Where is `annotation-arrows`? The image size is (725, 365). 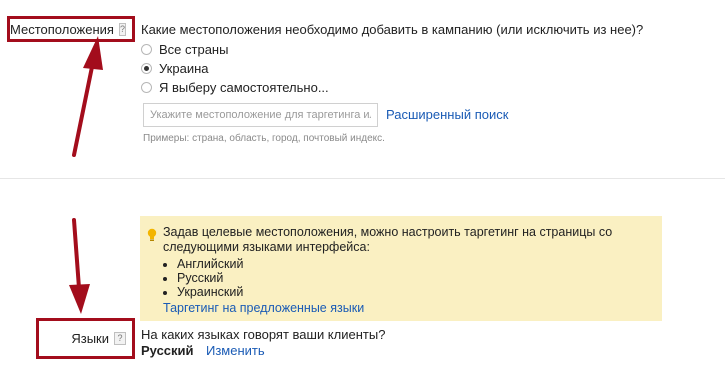
annotation-arrows is located at coordinates (86, 175).